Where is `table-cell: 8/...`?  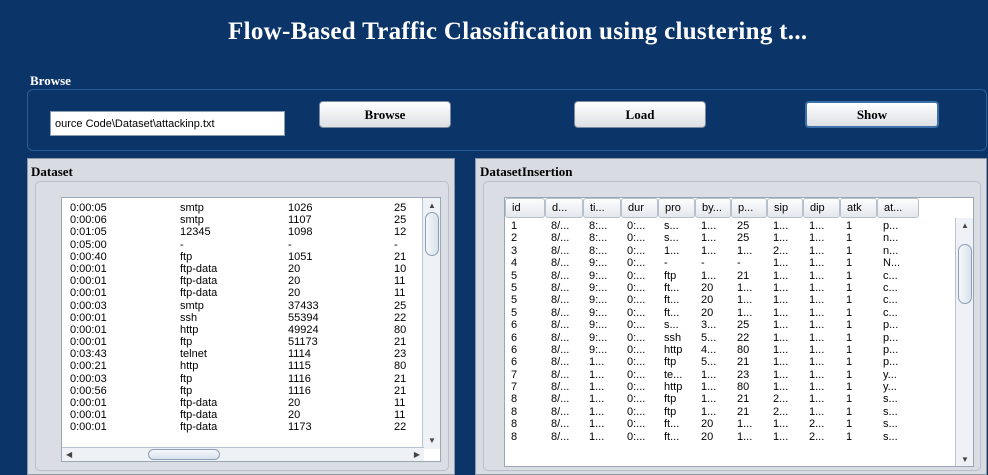 table-cell: 8/... is located at coordinates (560, 387).